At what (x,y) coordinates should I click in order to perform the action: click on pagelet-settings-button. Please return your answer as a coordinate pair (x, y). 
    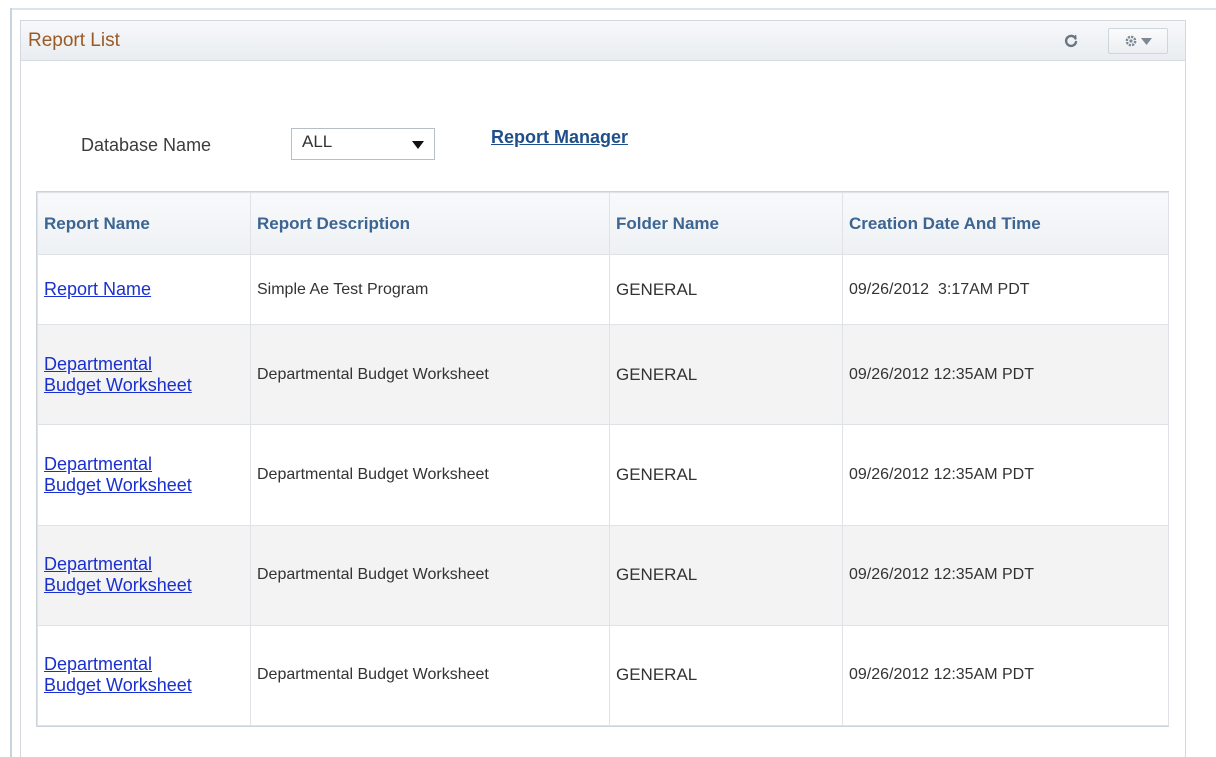
    Looking at the image, I should click on (1138, 41).